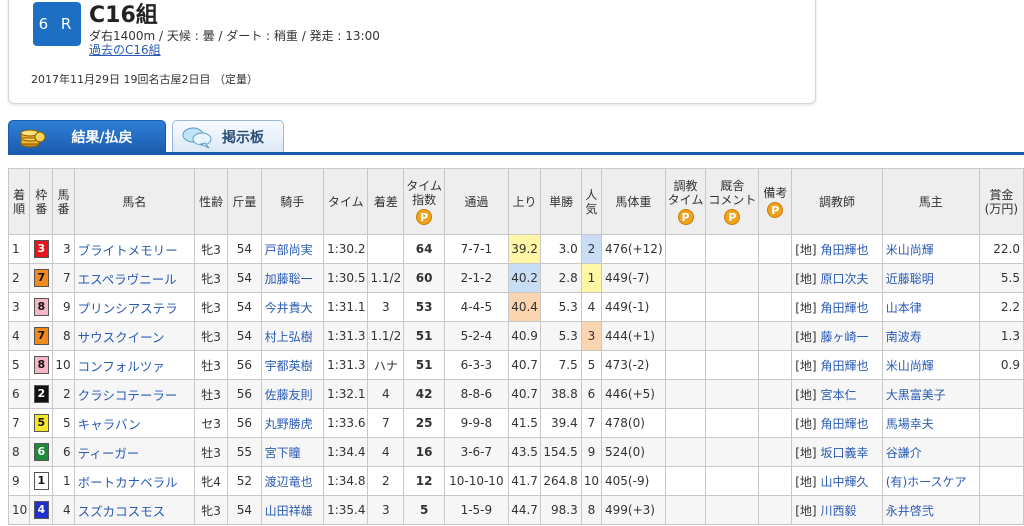 This screenshot has height=526, width=1024. I want to click on horse-name-cell: コンフォルツァ, so click(134, 365).